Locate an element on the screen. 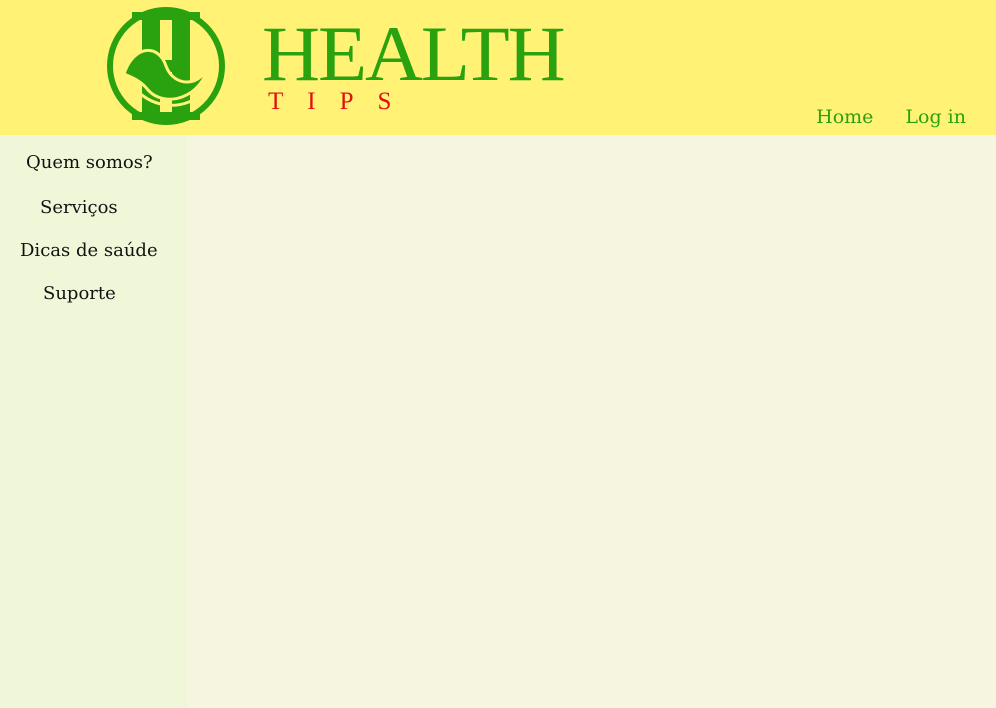  health-logo-icon is located at coordinates (166, 66).